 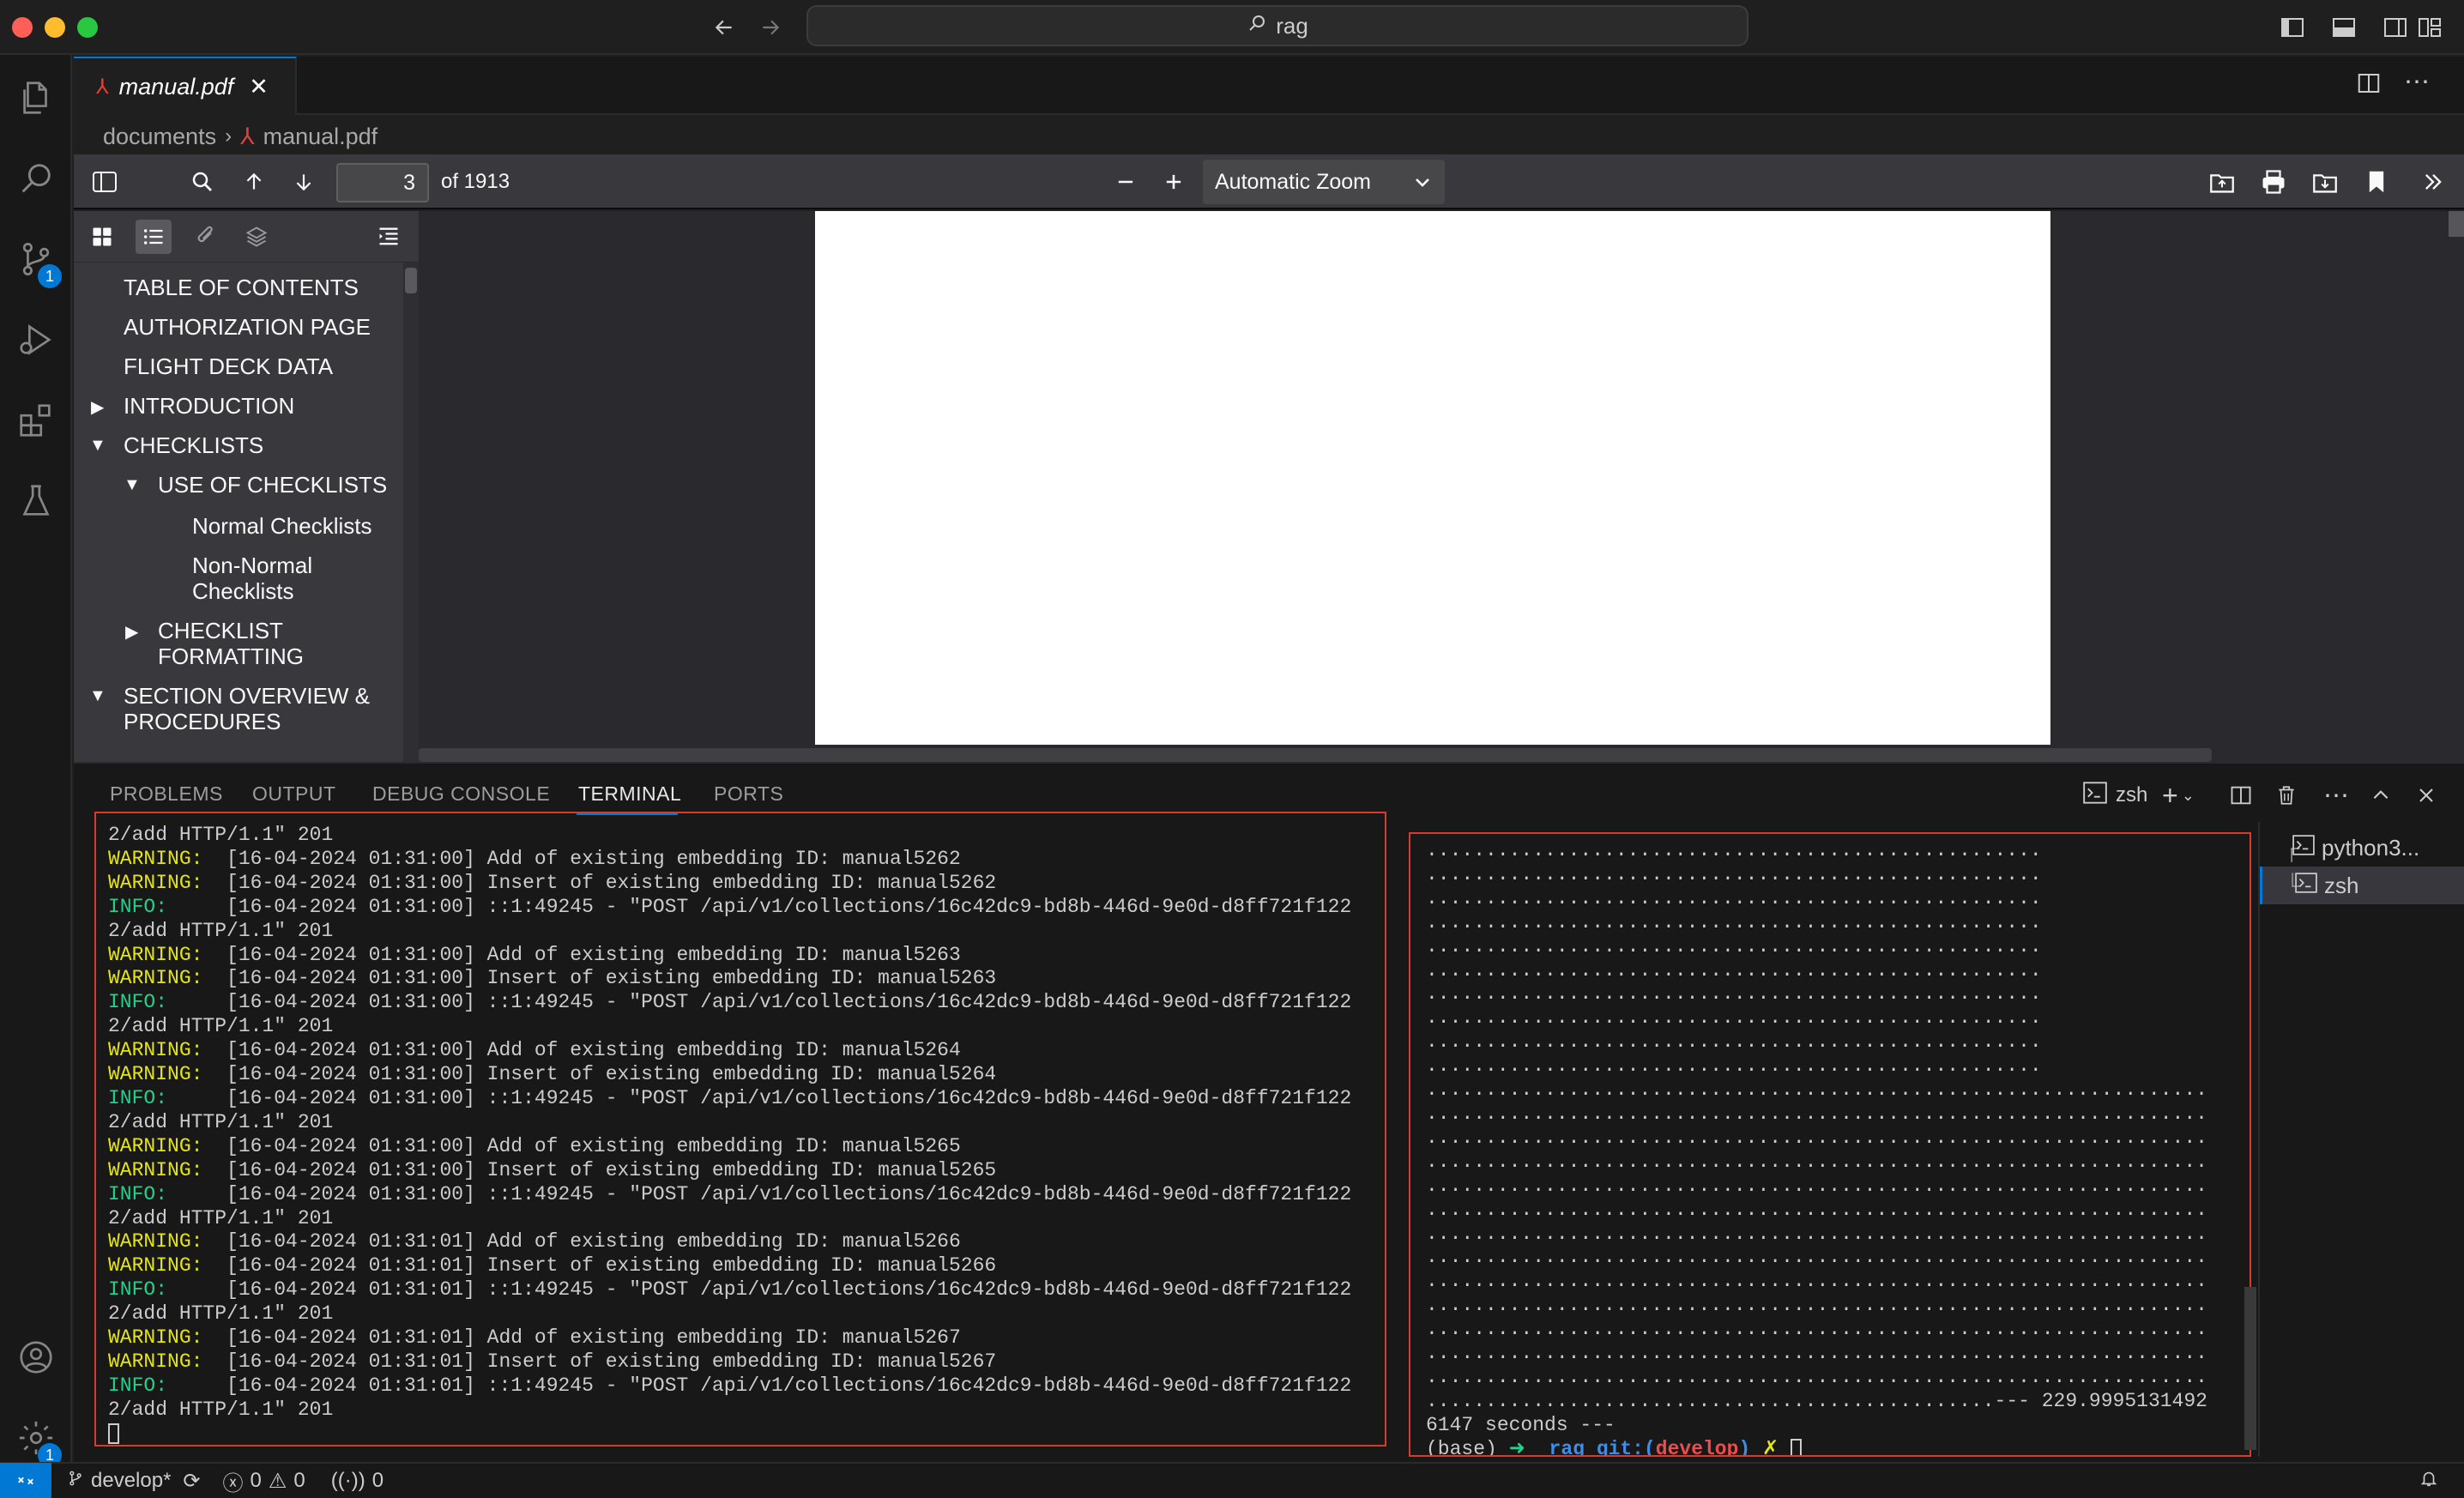 What do you see at coordinates (2250, 1368) in the screenshot?
I see `terminal-scrollbar` at bounding box center [2250, 1368].